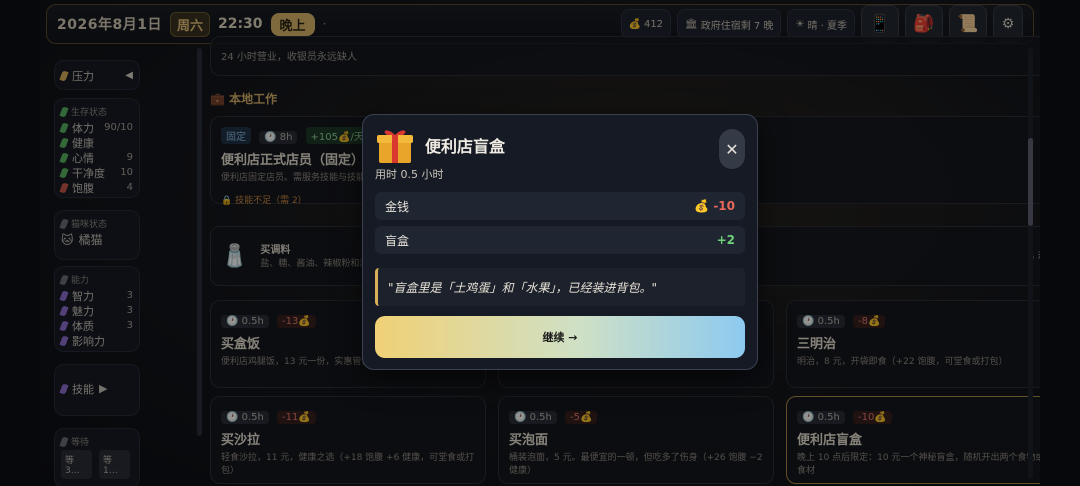 Image resolution: width=1080 pixels, height=486 pixels. I want to click on close-button: ✕, so click(732, 149).